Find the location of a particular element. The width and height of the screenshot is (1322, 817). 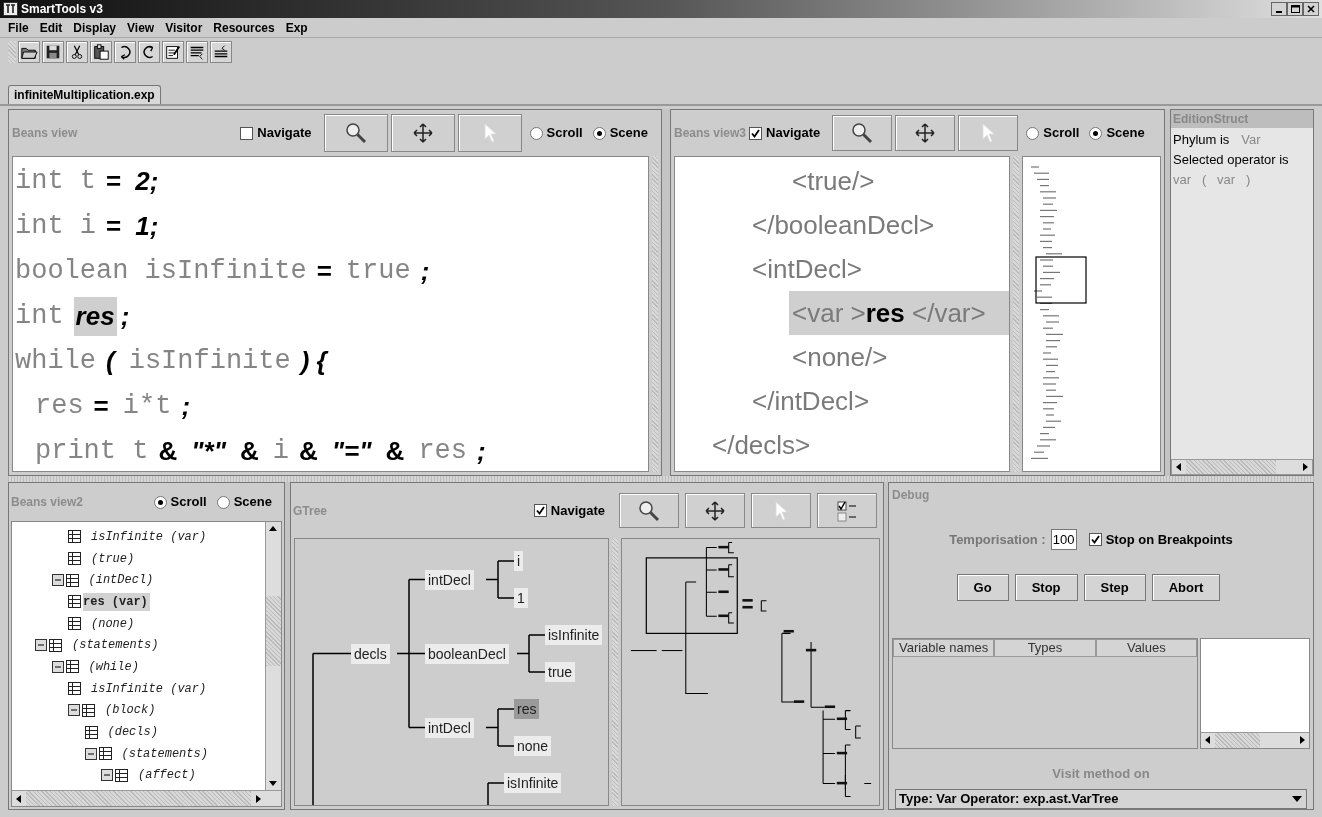

close-button is located at coordinates (1311, 9).